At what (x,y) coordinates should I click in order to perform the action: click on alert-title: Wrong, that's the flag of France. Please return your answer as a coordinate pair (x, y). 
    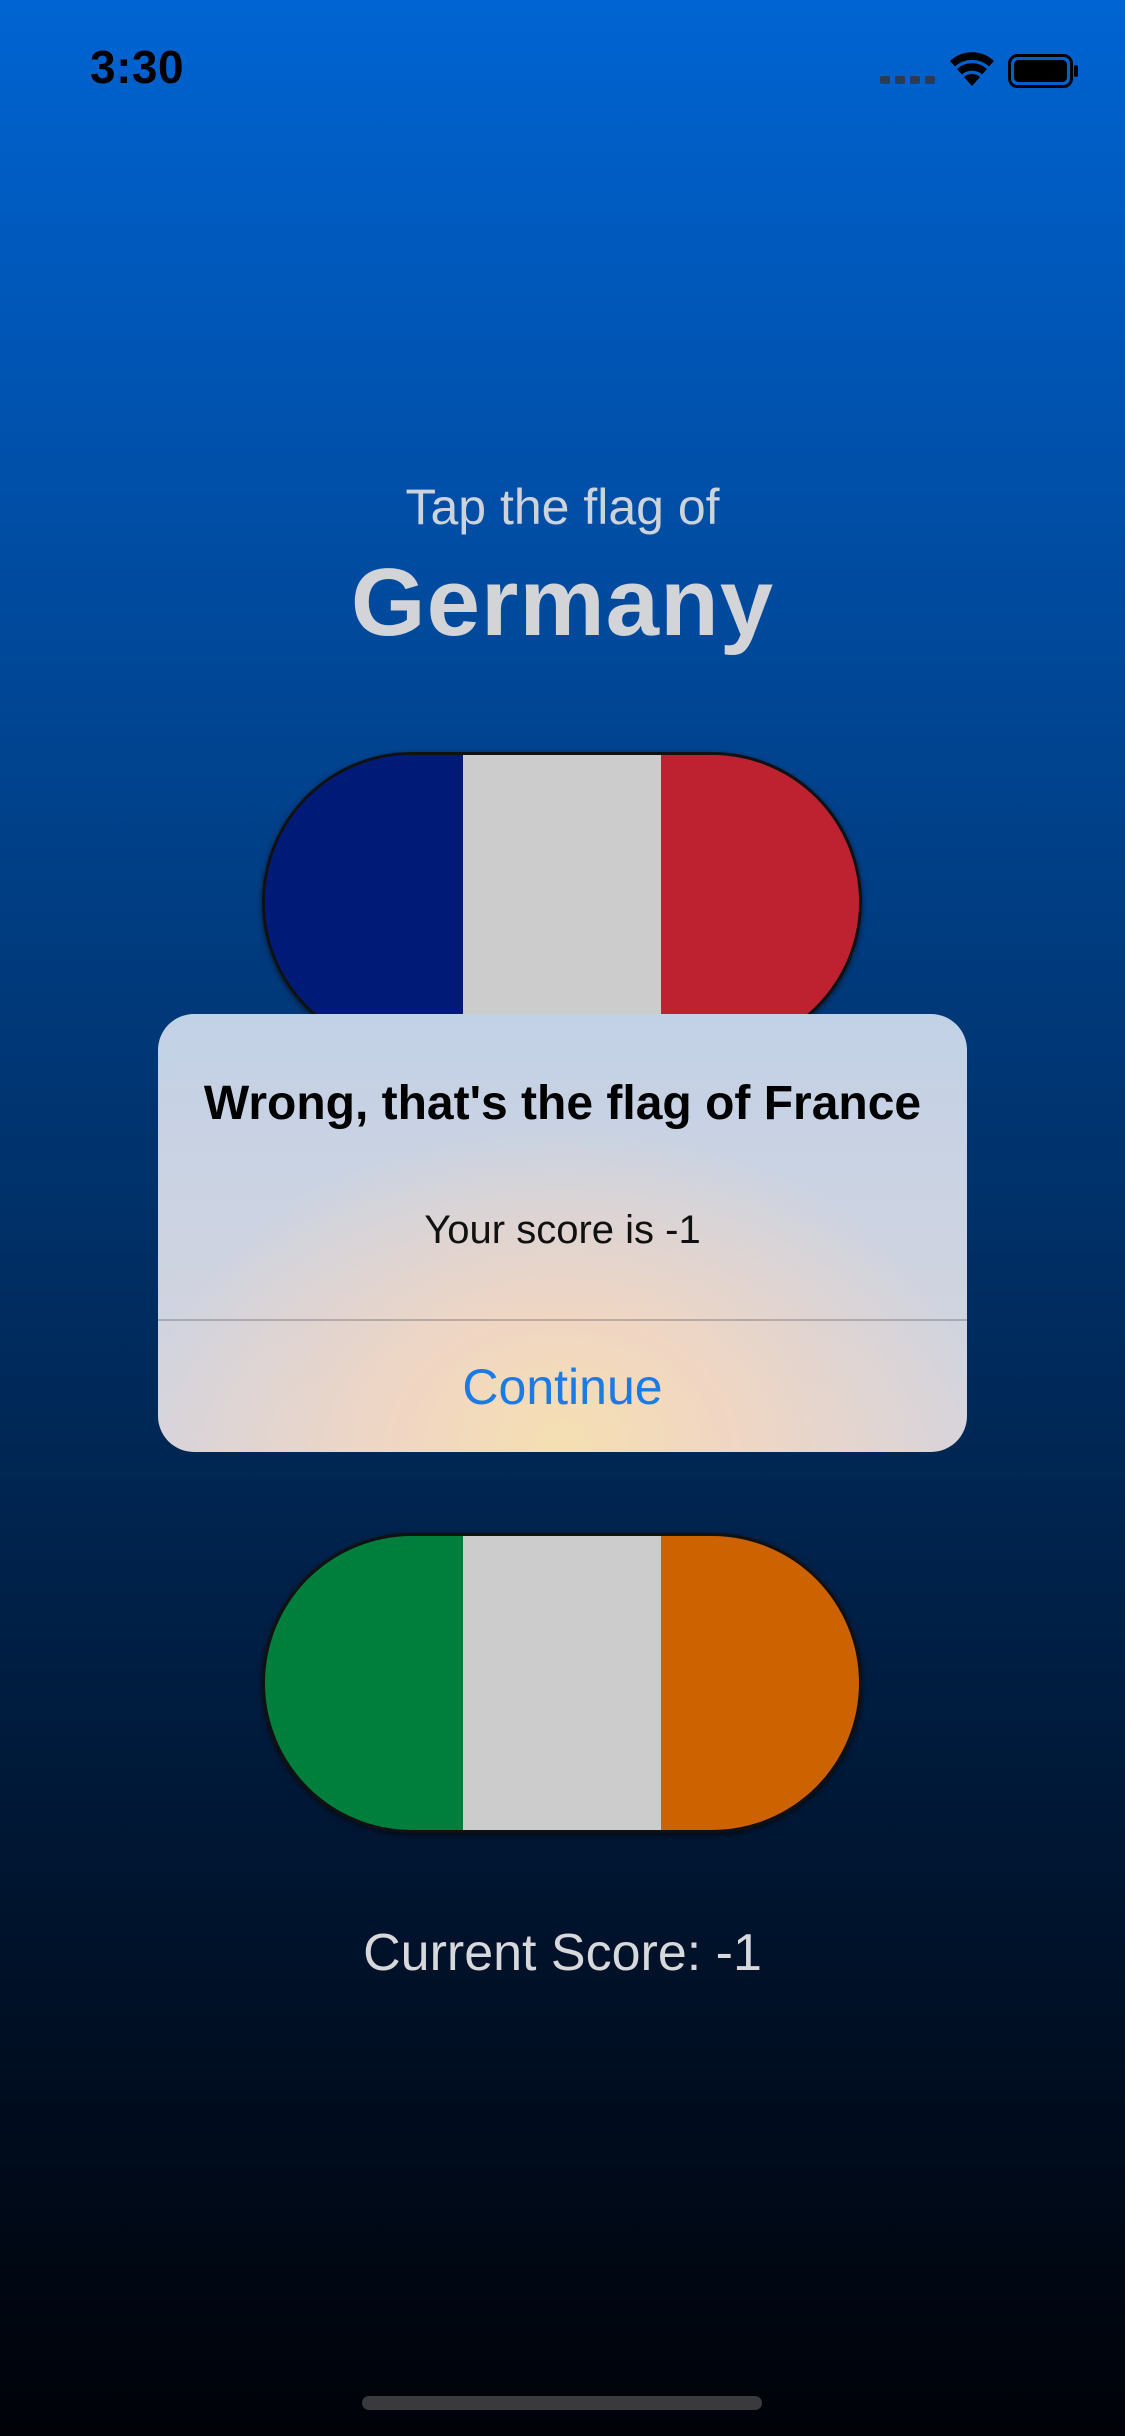
    Looking at the image, I should click on (562, 1103).